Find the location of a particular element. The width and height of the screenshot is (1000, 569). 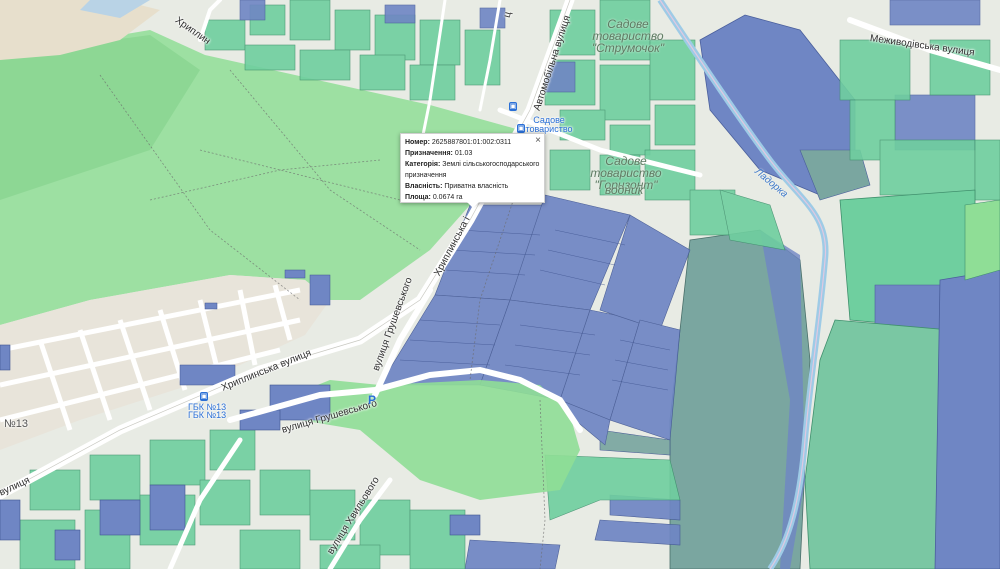

area-label-vodnyk: водник is located at coordinates (624, 190).